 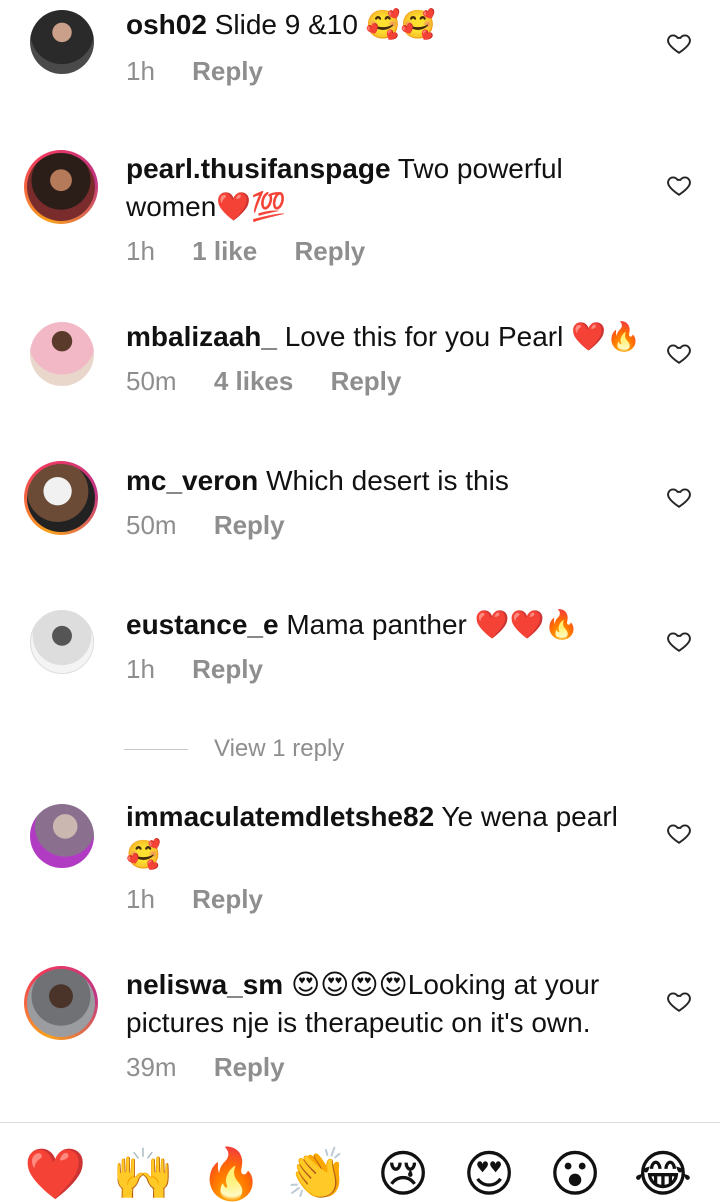 What do you see at coordinates (663, 1174) in the screenshot?
I see `emoji-tears-of-joy: 😂` at bounding box center [663, 1174].